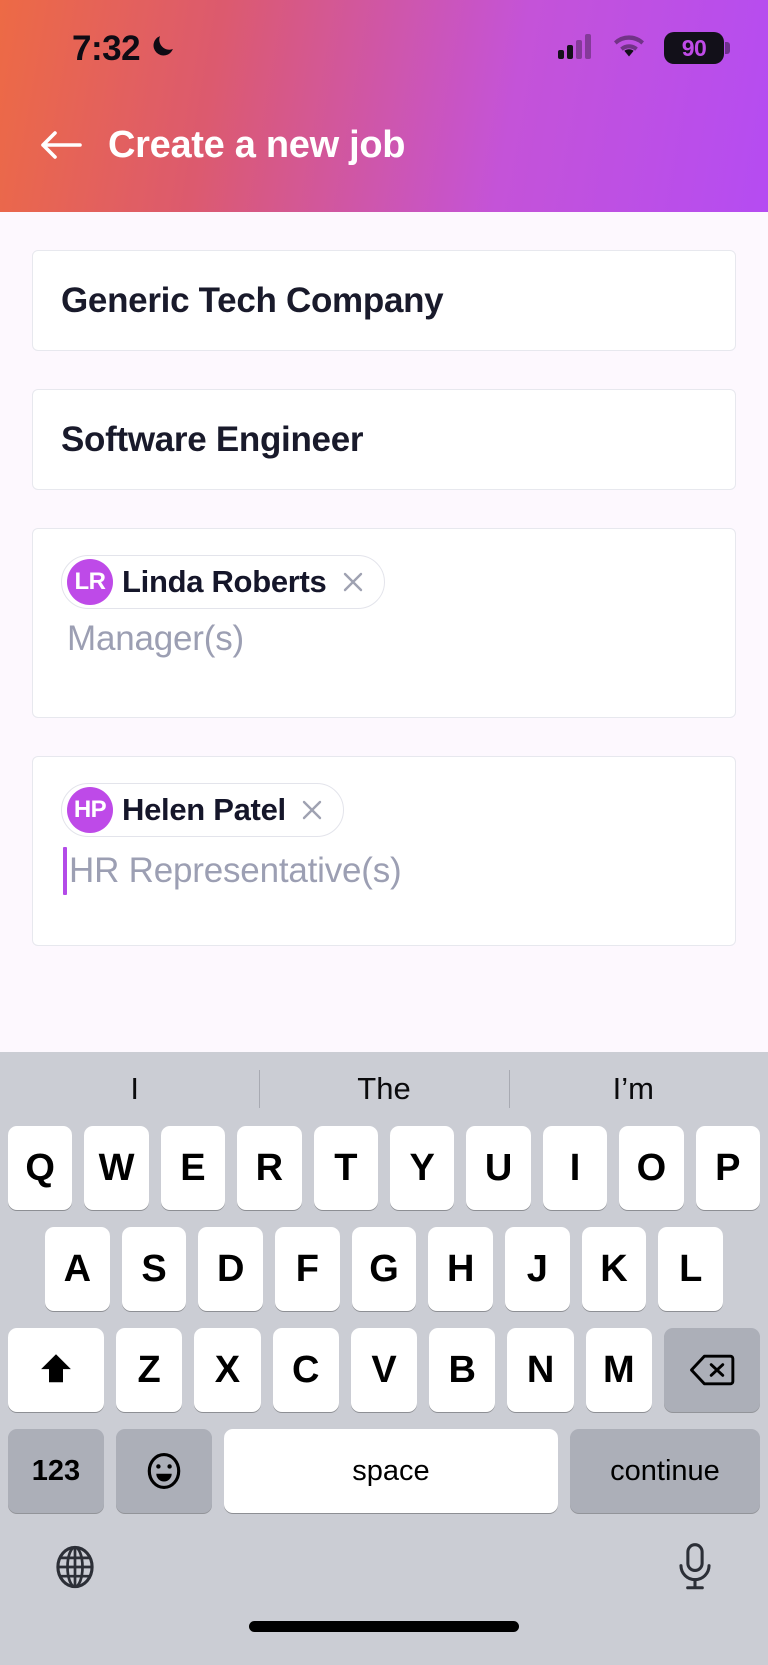  What do you see at coordinates (149, 1370) in the screenshot?
I see `key-z: Z` at bounding box center [149, 1370].